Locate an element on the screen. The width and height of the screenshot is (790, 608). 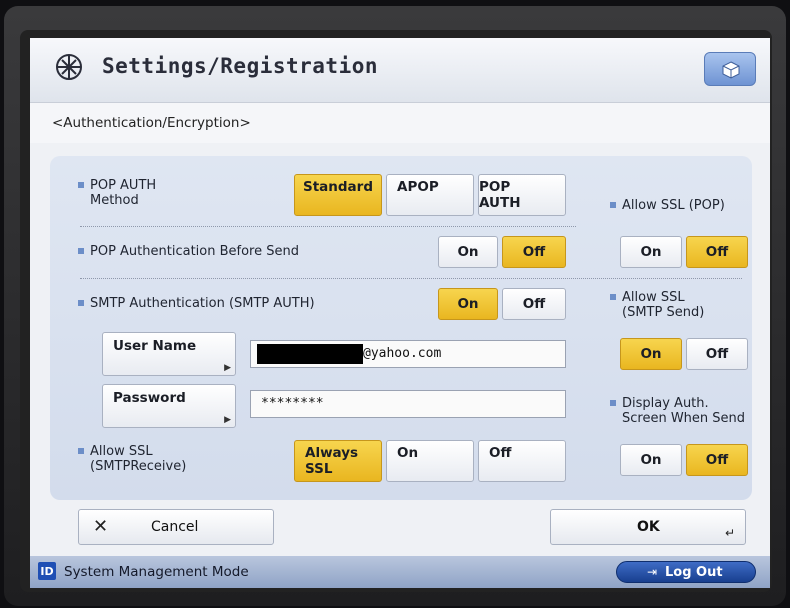
pop-before-send-off-button: Off is located at coordinates (534, 252).